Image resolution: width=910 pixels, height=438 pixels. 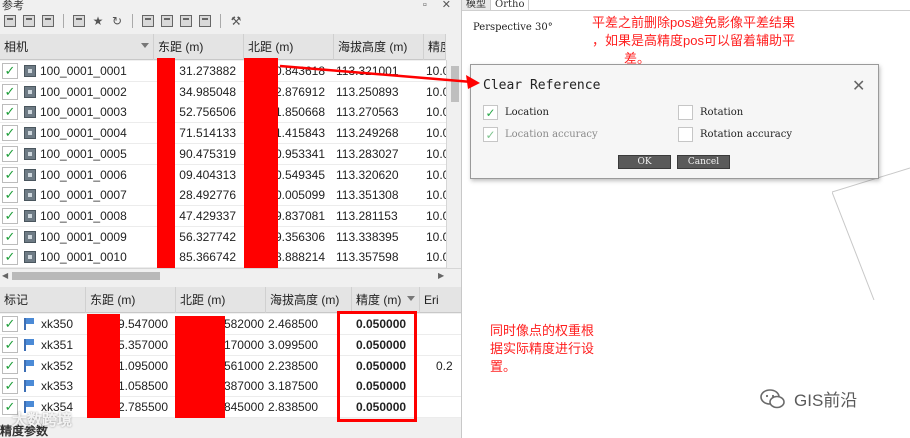 What do you see at coordinates (205, 21) in the screenshot?
I see `view-errors-icon` at bounding box center [205, 21].